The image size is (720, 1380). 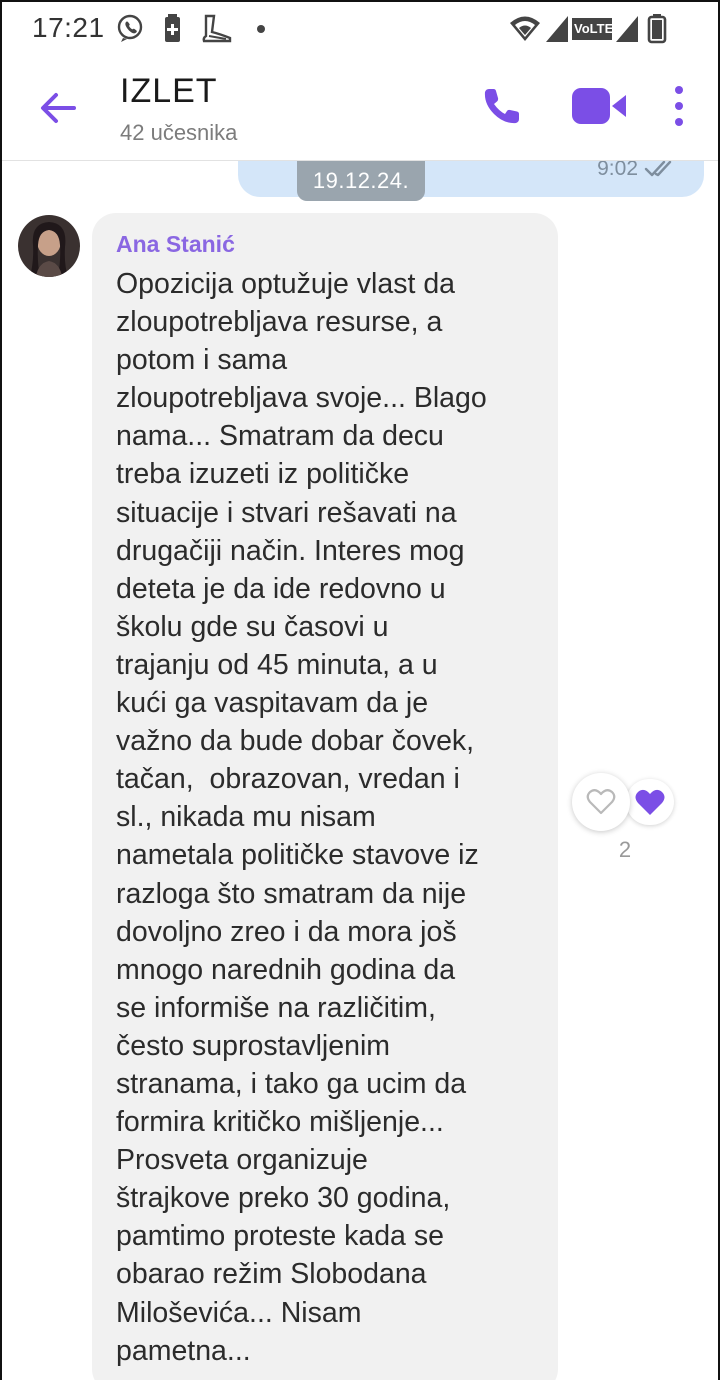 I want to click on phone-call-icon, so click(x=502, y=106).